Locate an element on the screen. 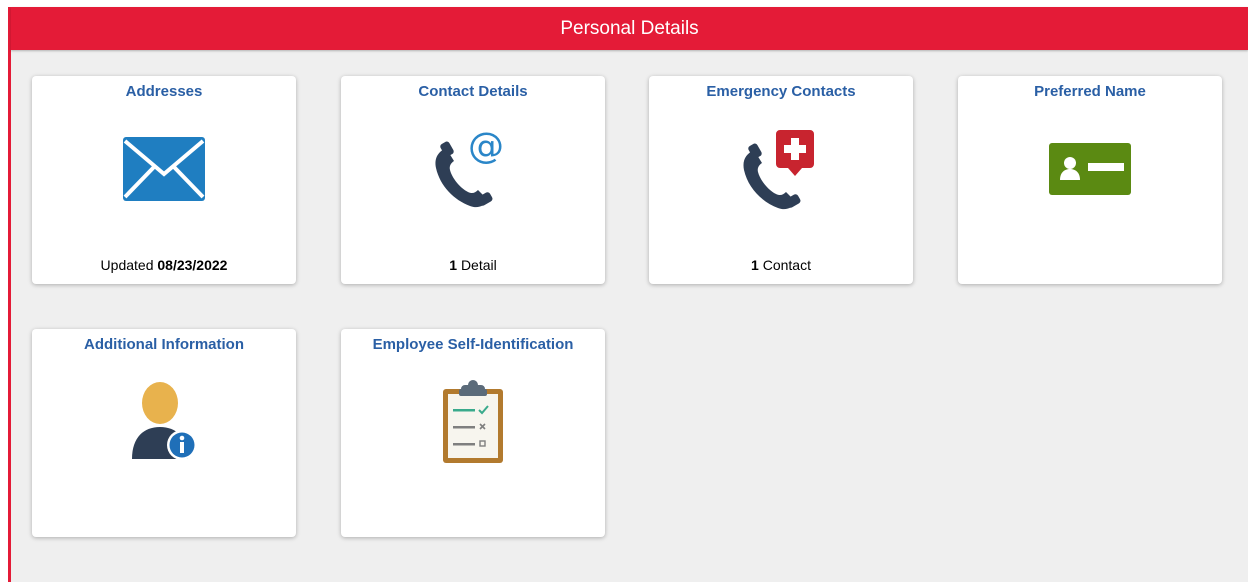 The image size is (1248, 582). tile-title: Employee Self-Identification is located at coordinates (473, 344).